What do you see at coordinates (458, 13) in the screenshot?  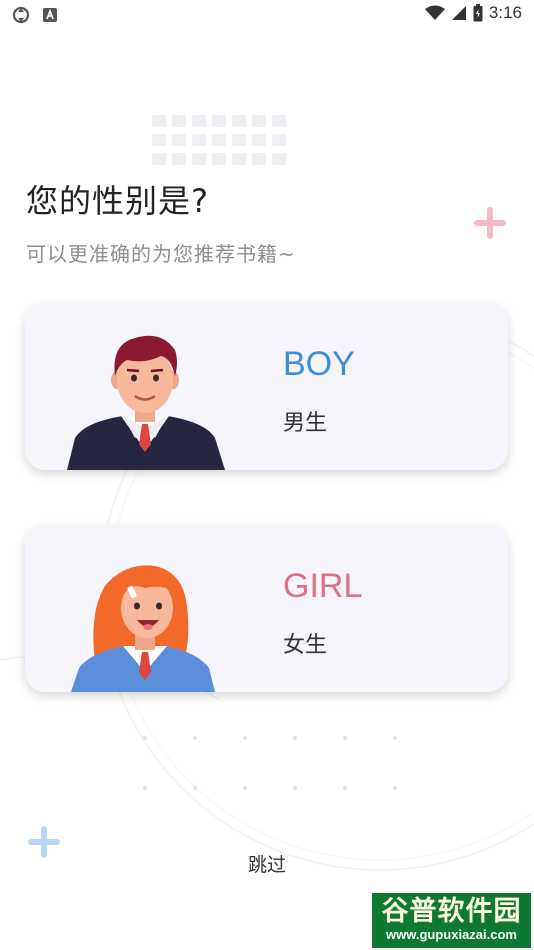 I see `signal-icon` at bounding box center [458, 13].